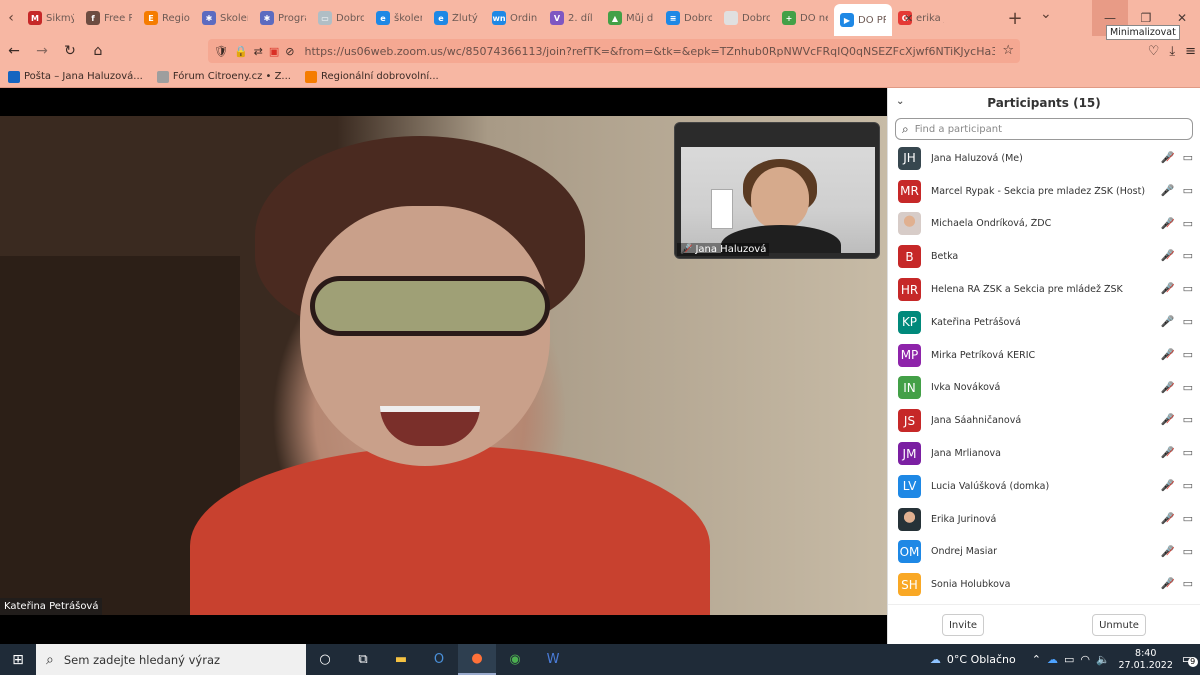  What do you see at coordinates (1052, 659) in the screenshot?
I see `onedrive-icon: ☁` at bounding box center [1052, 659].